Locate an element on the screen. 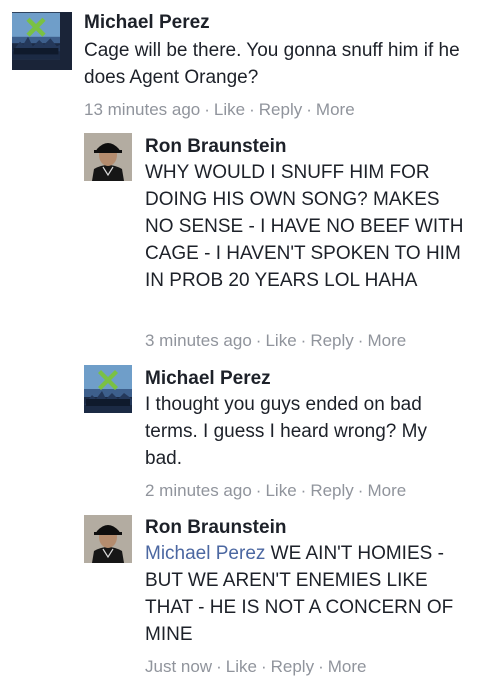 The width and height of the screenshot is (480, 691). comment-meta: 3 minutes ago · Like · Reply · More is located at coordinates (275, 341).